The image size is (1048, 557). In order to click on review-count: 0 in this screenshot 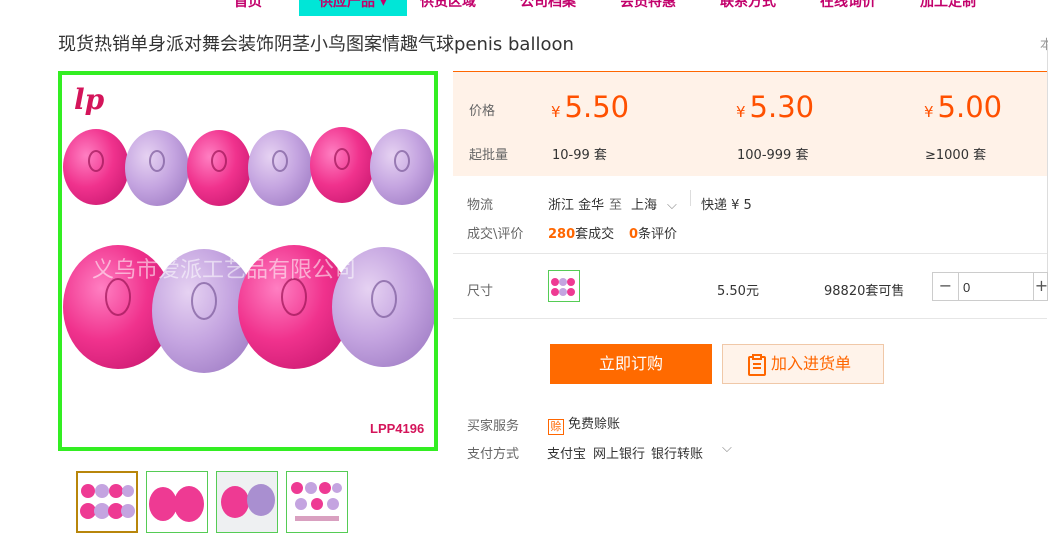, I will do `click(634, 234)`.